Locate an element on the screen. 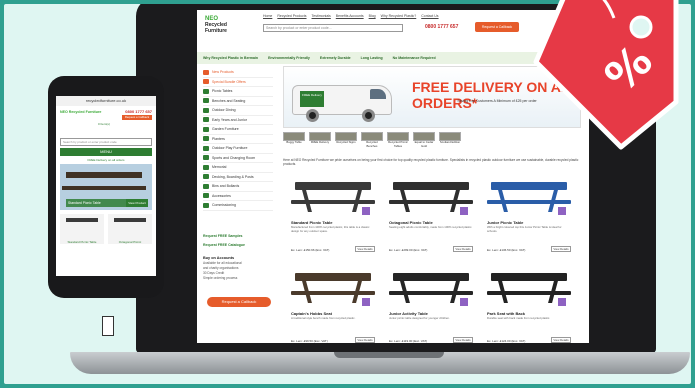 This screenshot has height=388, width=695. phone-search-input: Search by product or enter product code is located at coordinates (106, 142).